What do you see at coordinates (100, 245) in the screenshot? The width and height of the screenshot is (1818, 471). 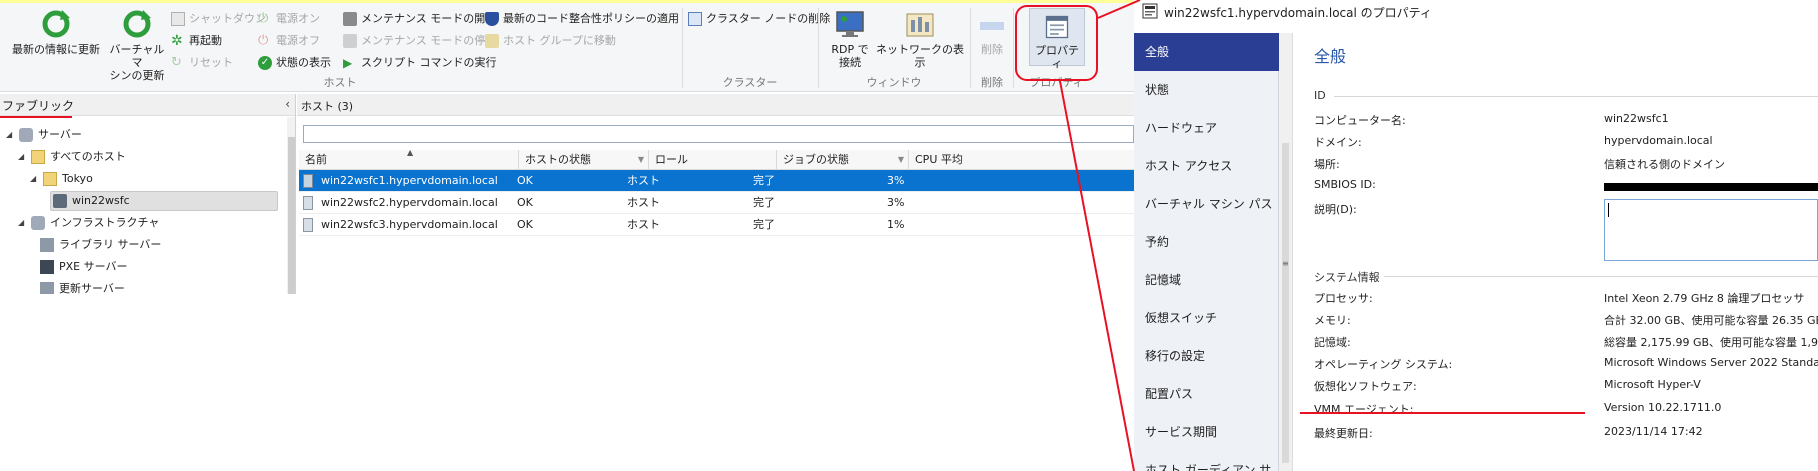 I see `tree-item-library-server: ライブラリ サーバー` at bounding box center [100, 245].